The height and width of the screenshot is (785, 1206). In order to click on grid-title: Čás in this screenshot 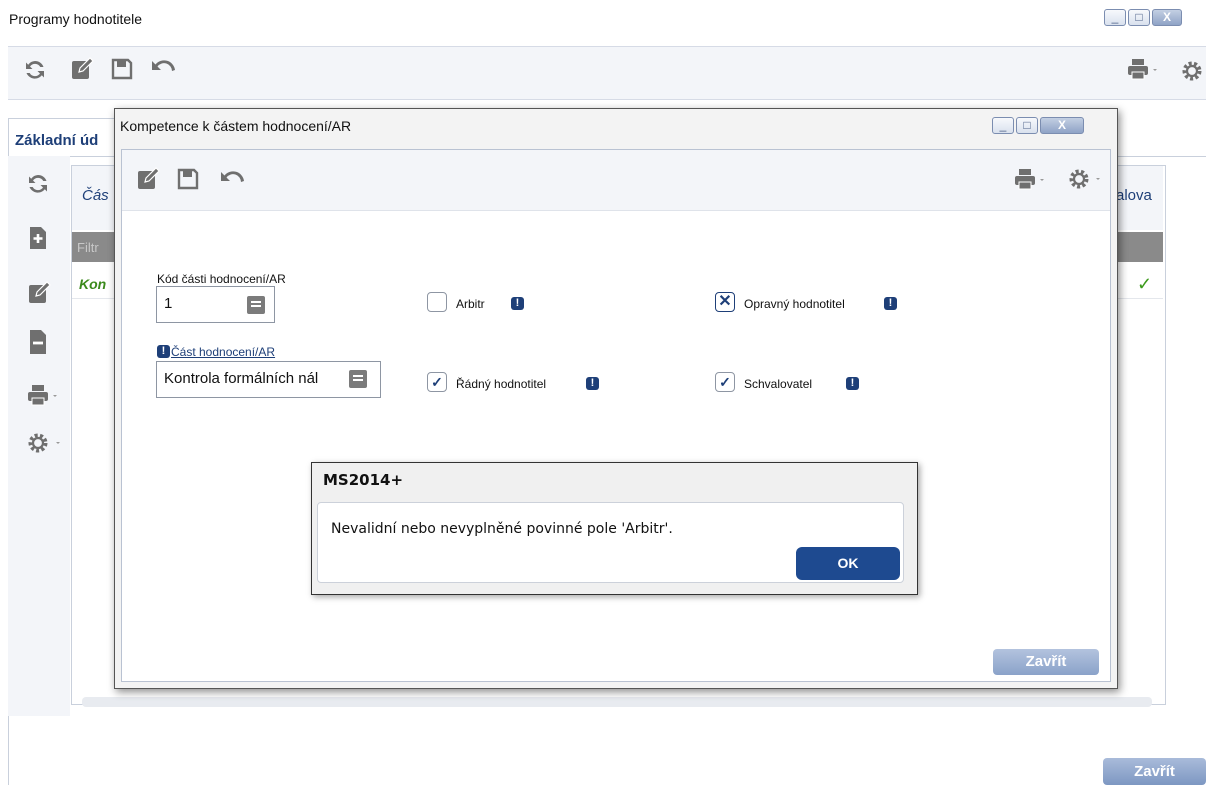, I will do `click(95, 195)`.